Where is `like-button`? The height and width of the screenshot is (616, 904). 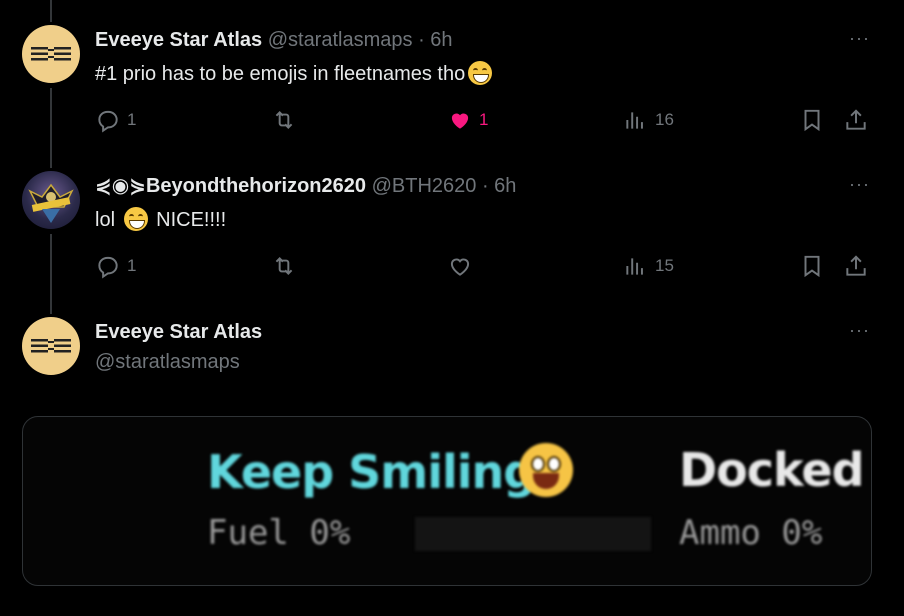
like-button is located at coordinates (463, 266).